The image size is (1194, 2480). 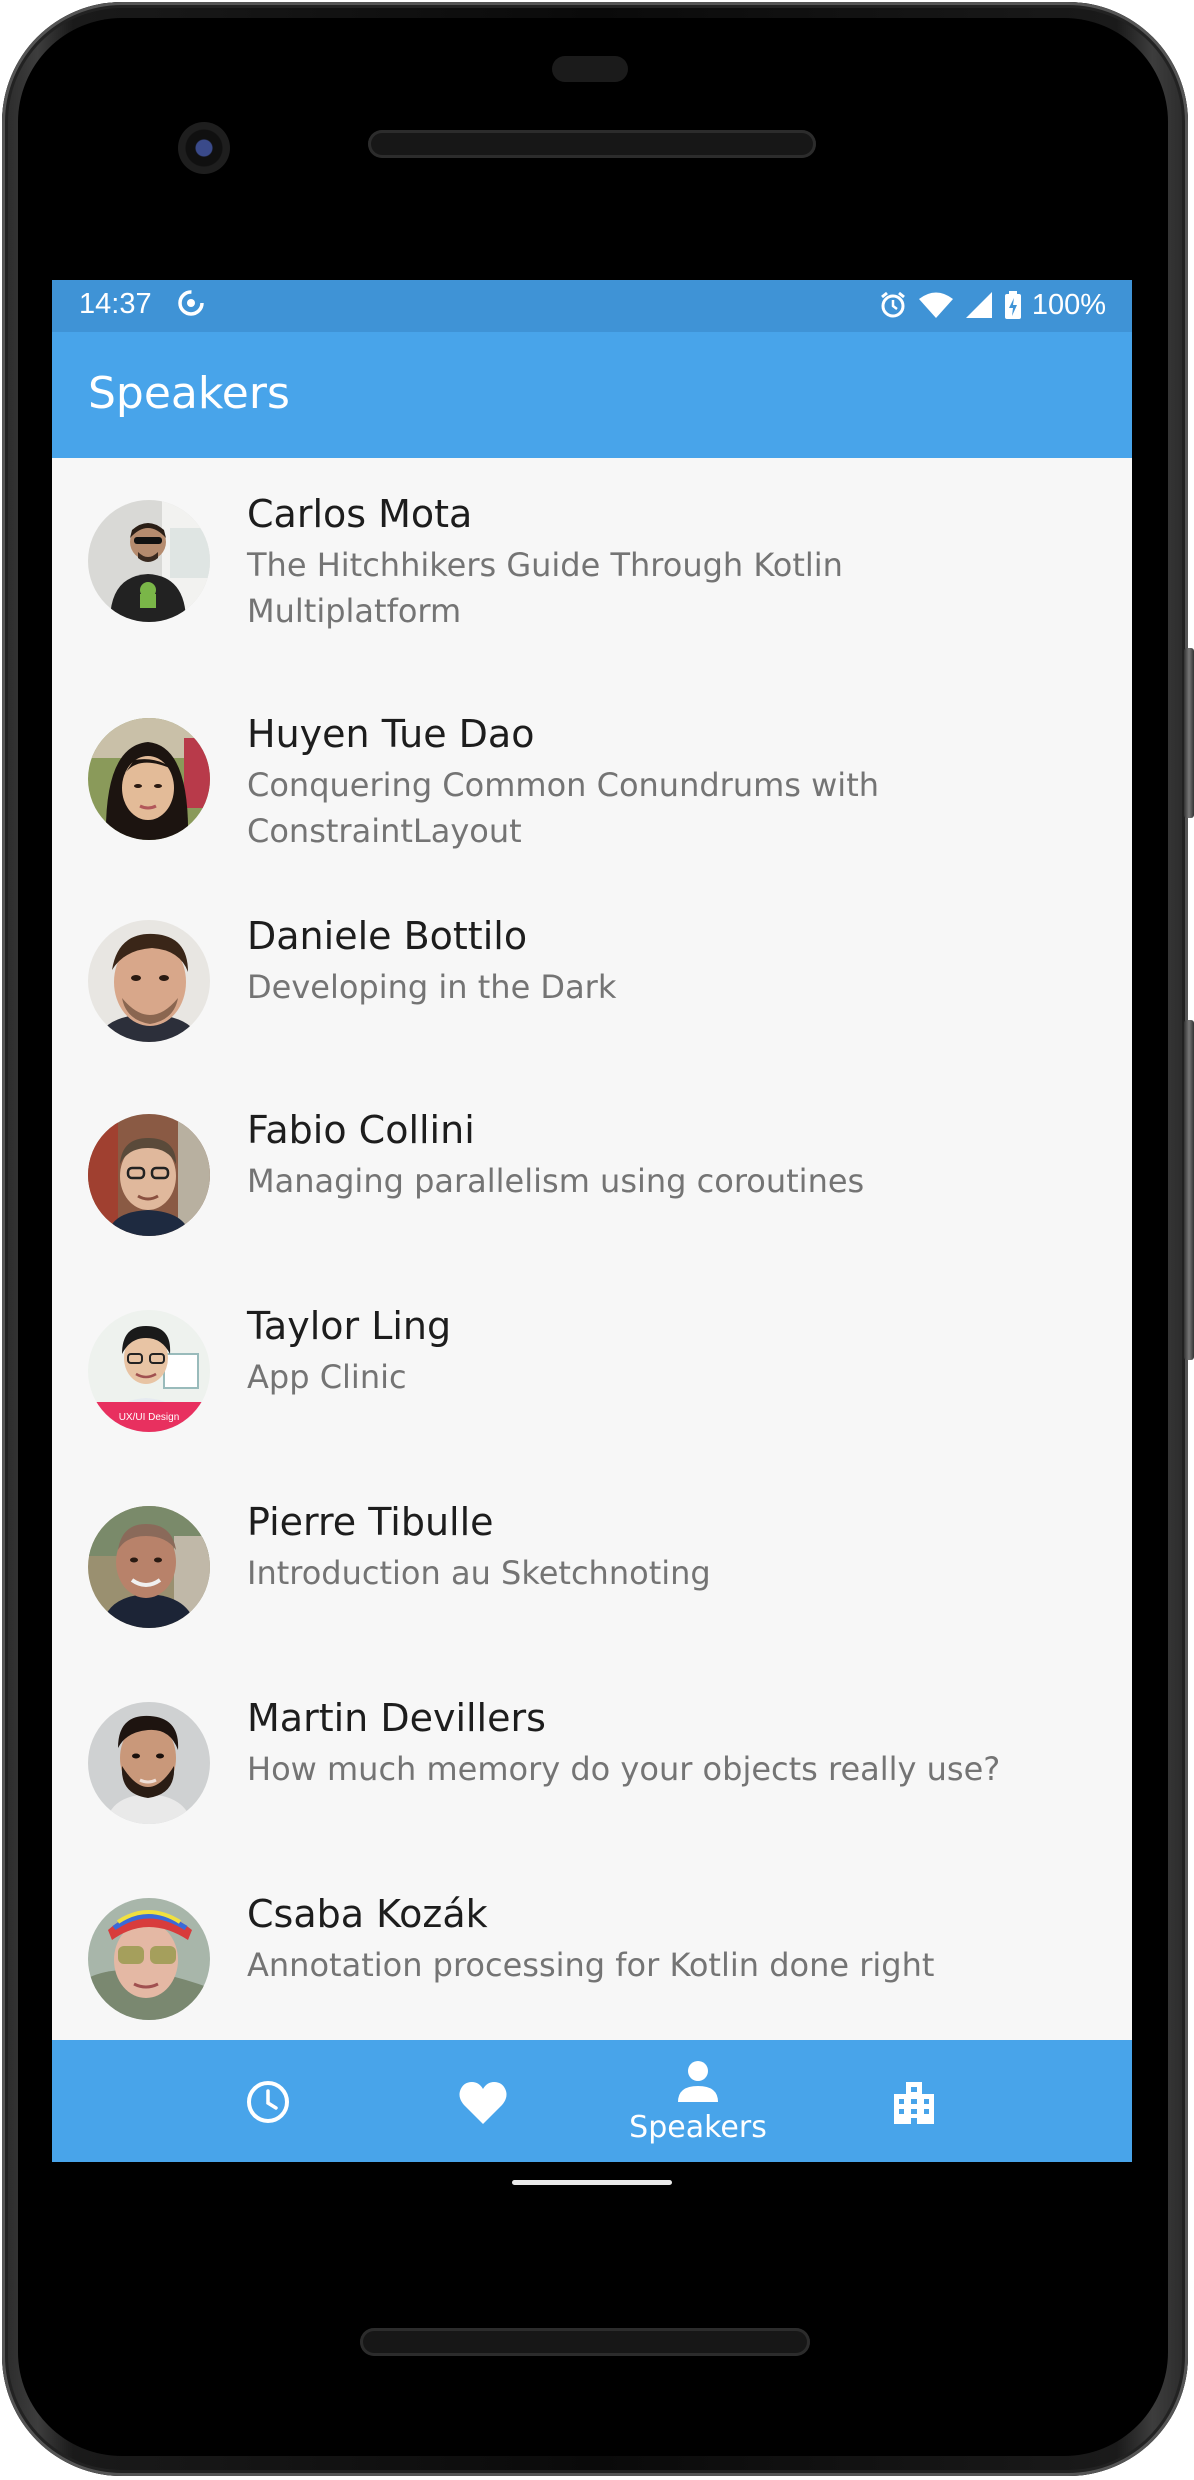 What do you see at coordinates (367, 1914) in the screenshot?
I see `speaker-name: Csaba Kozák` at bounding box center [367, 1914].